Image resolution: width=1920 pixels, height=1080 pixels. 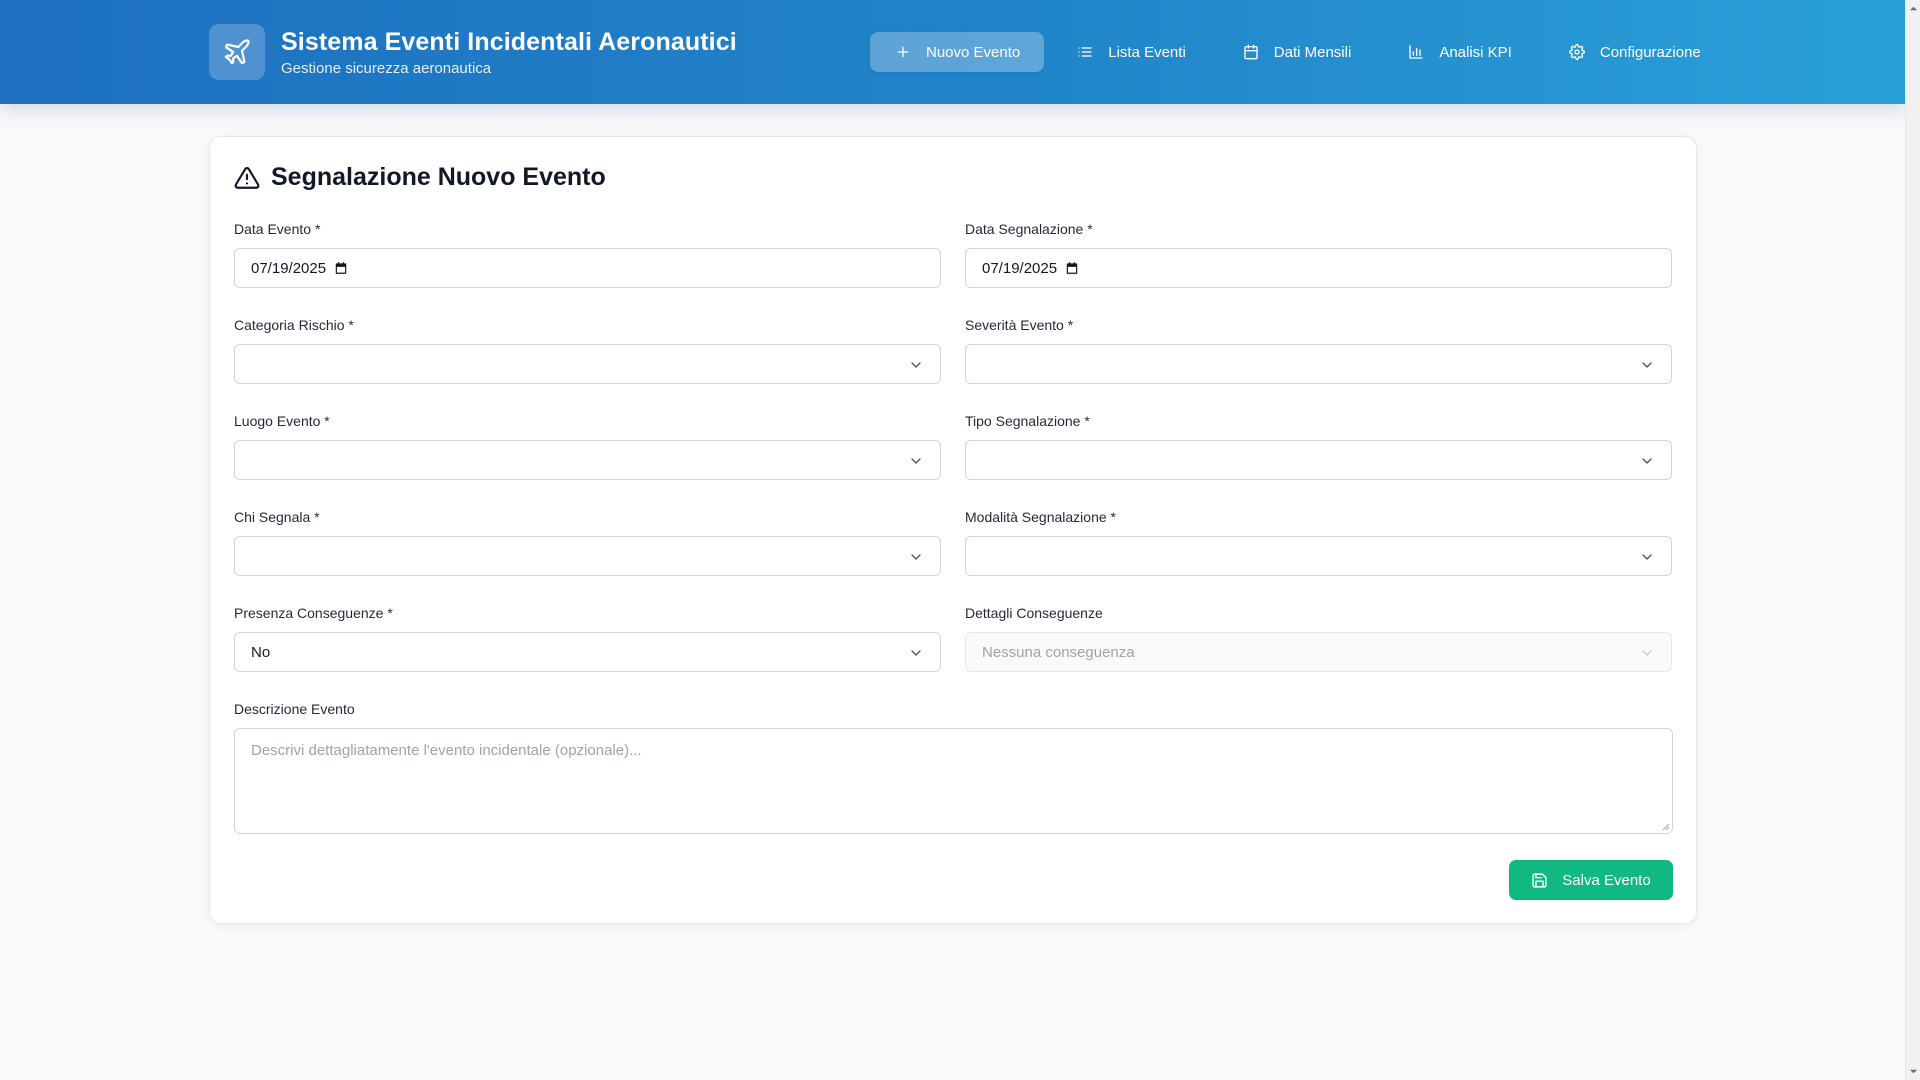 I want to click on field-categoria-rischio: Categoria Rischio *, so click(x=587, y=350).